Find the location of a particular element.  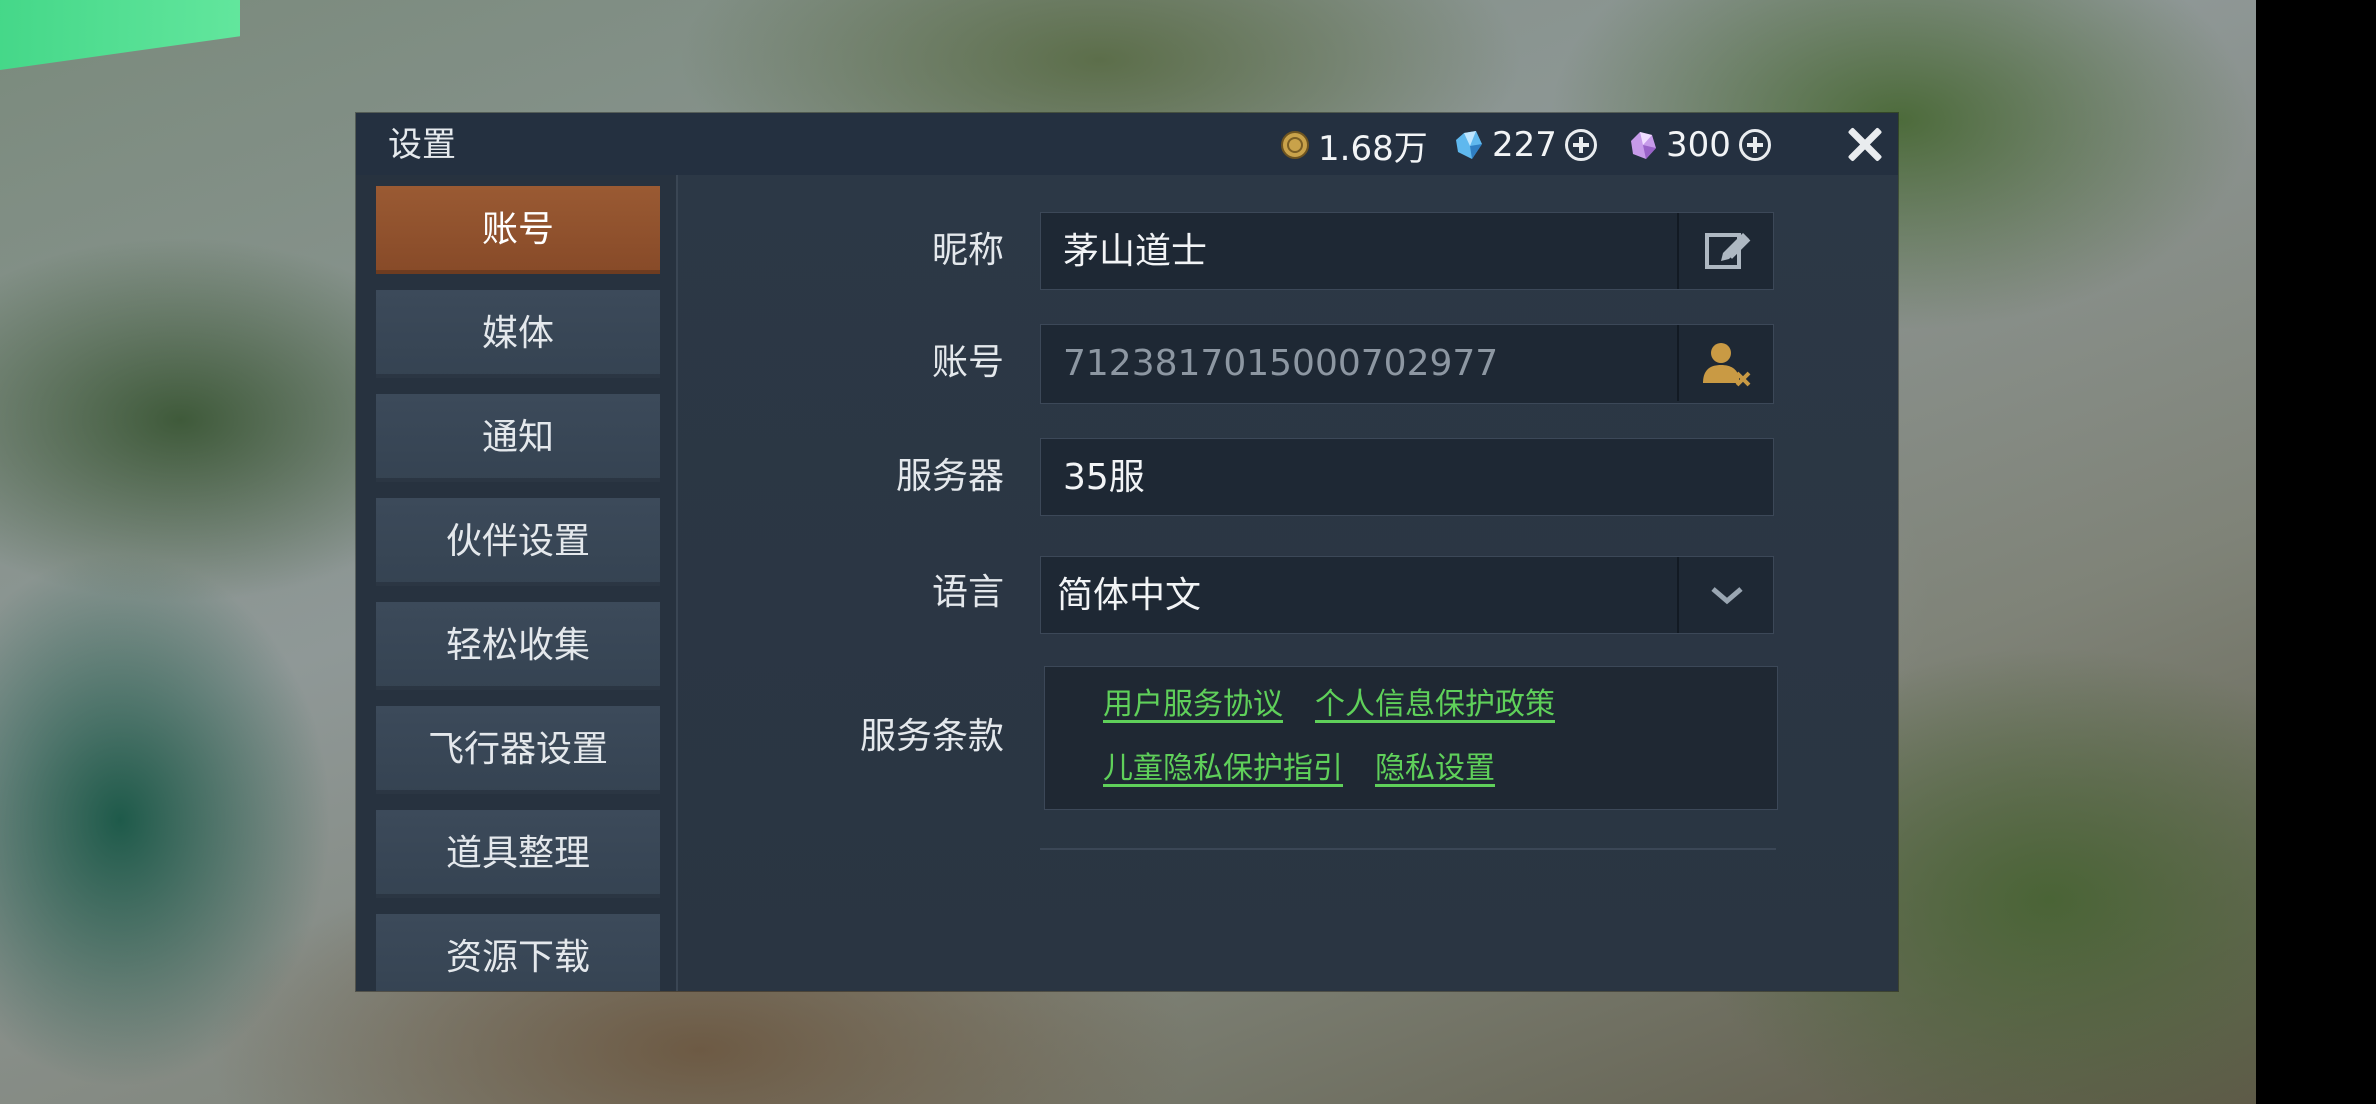

server-value: 35服 is located at coordinates (1104, 477).